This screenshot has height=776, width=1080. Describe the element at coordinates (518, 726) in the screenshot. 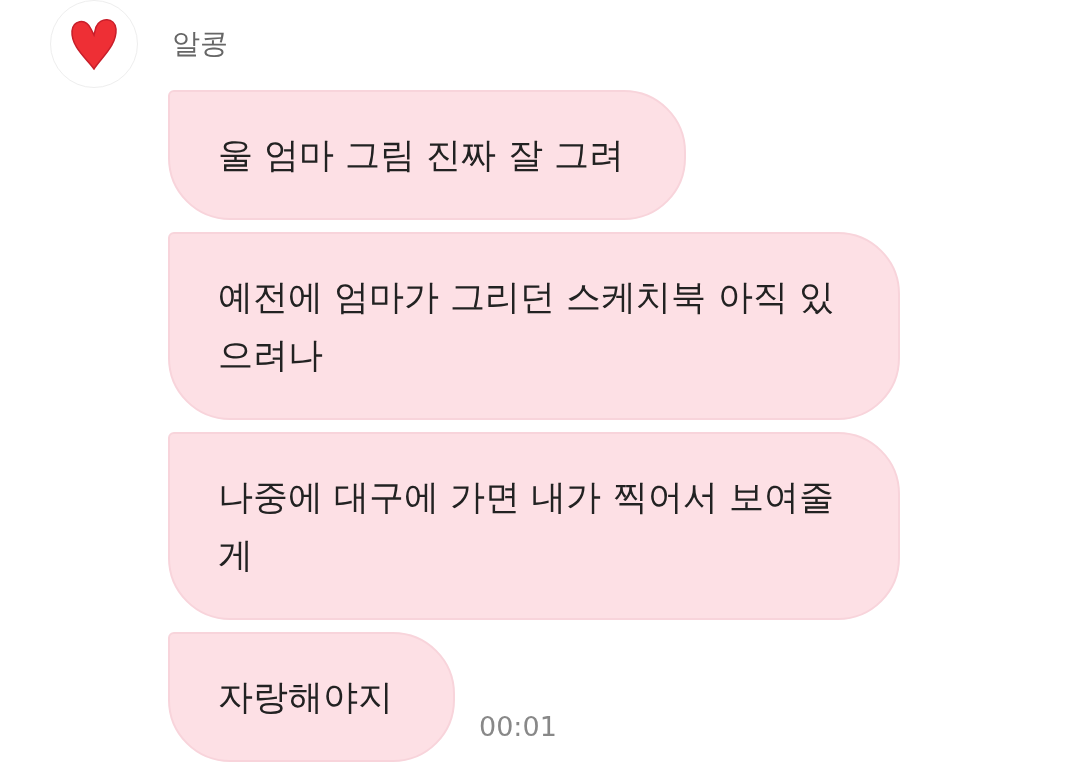

I see `timestamp: 00:01` at that location.